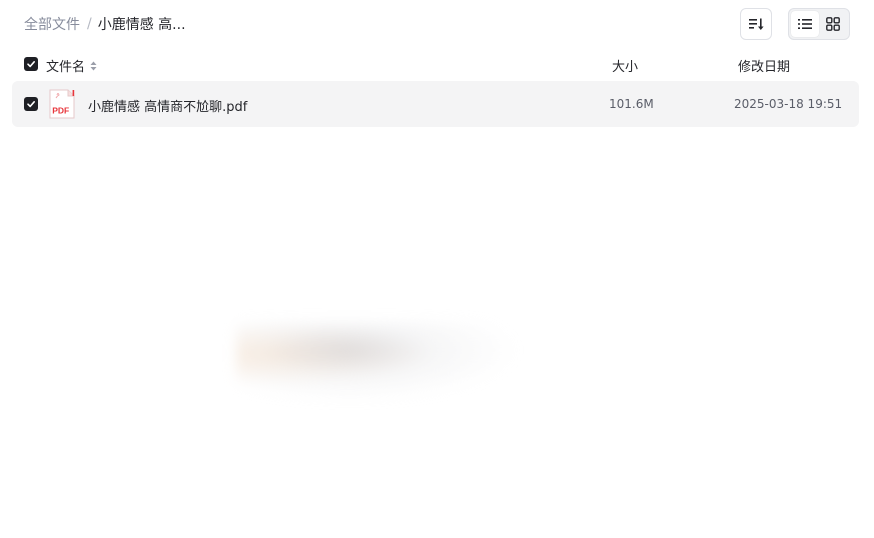 This screenshot has height=538, width=874. Describe the element at coordinates (62, 104) in the screenshot. I see `pdf-file-icon: PDF` at that location.